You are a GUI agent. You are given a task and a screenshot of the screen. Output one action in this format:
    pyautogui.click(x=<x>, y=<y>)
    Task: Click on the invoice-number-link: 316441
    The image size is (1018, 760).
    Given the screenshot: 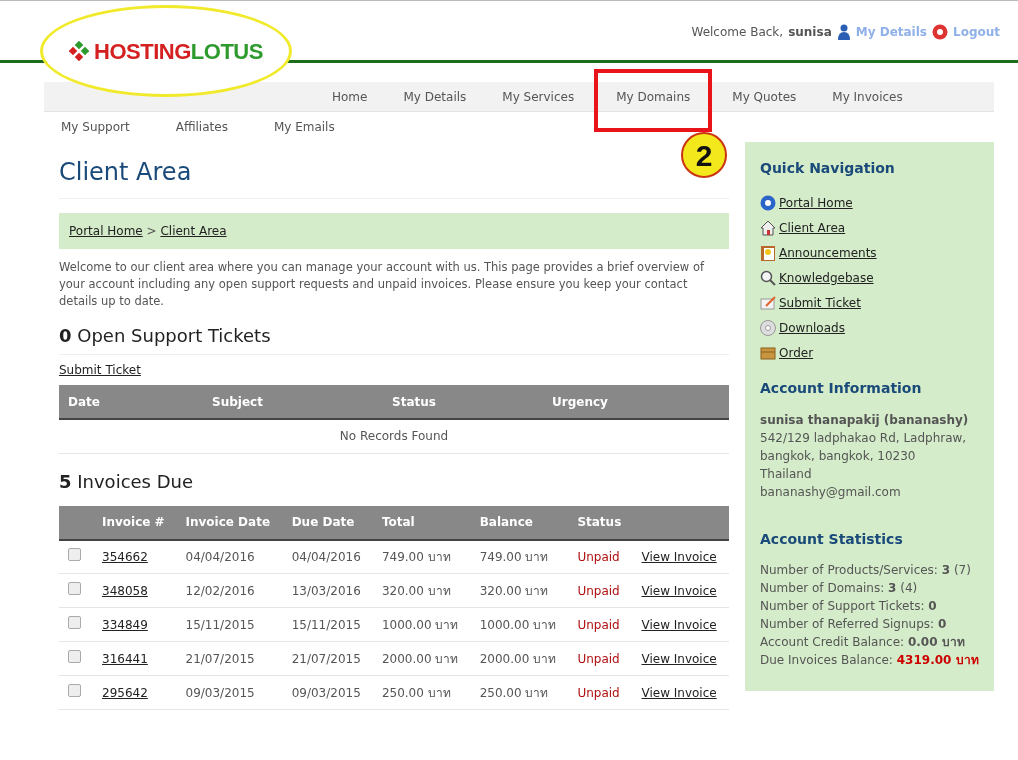 What is the action you would take?
    pyautogui.click(x=125, y=658)
    